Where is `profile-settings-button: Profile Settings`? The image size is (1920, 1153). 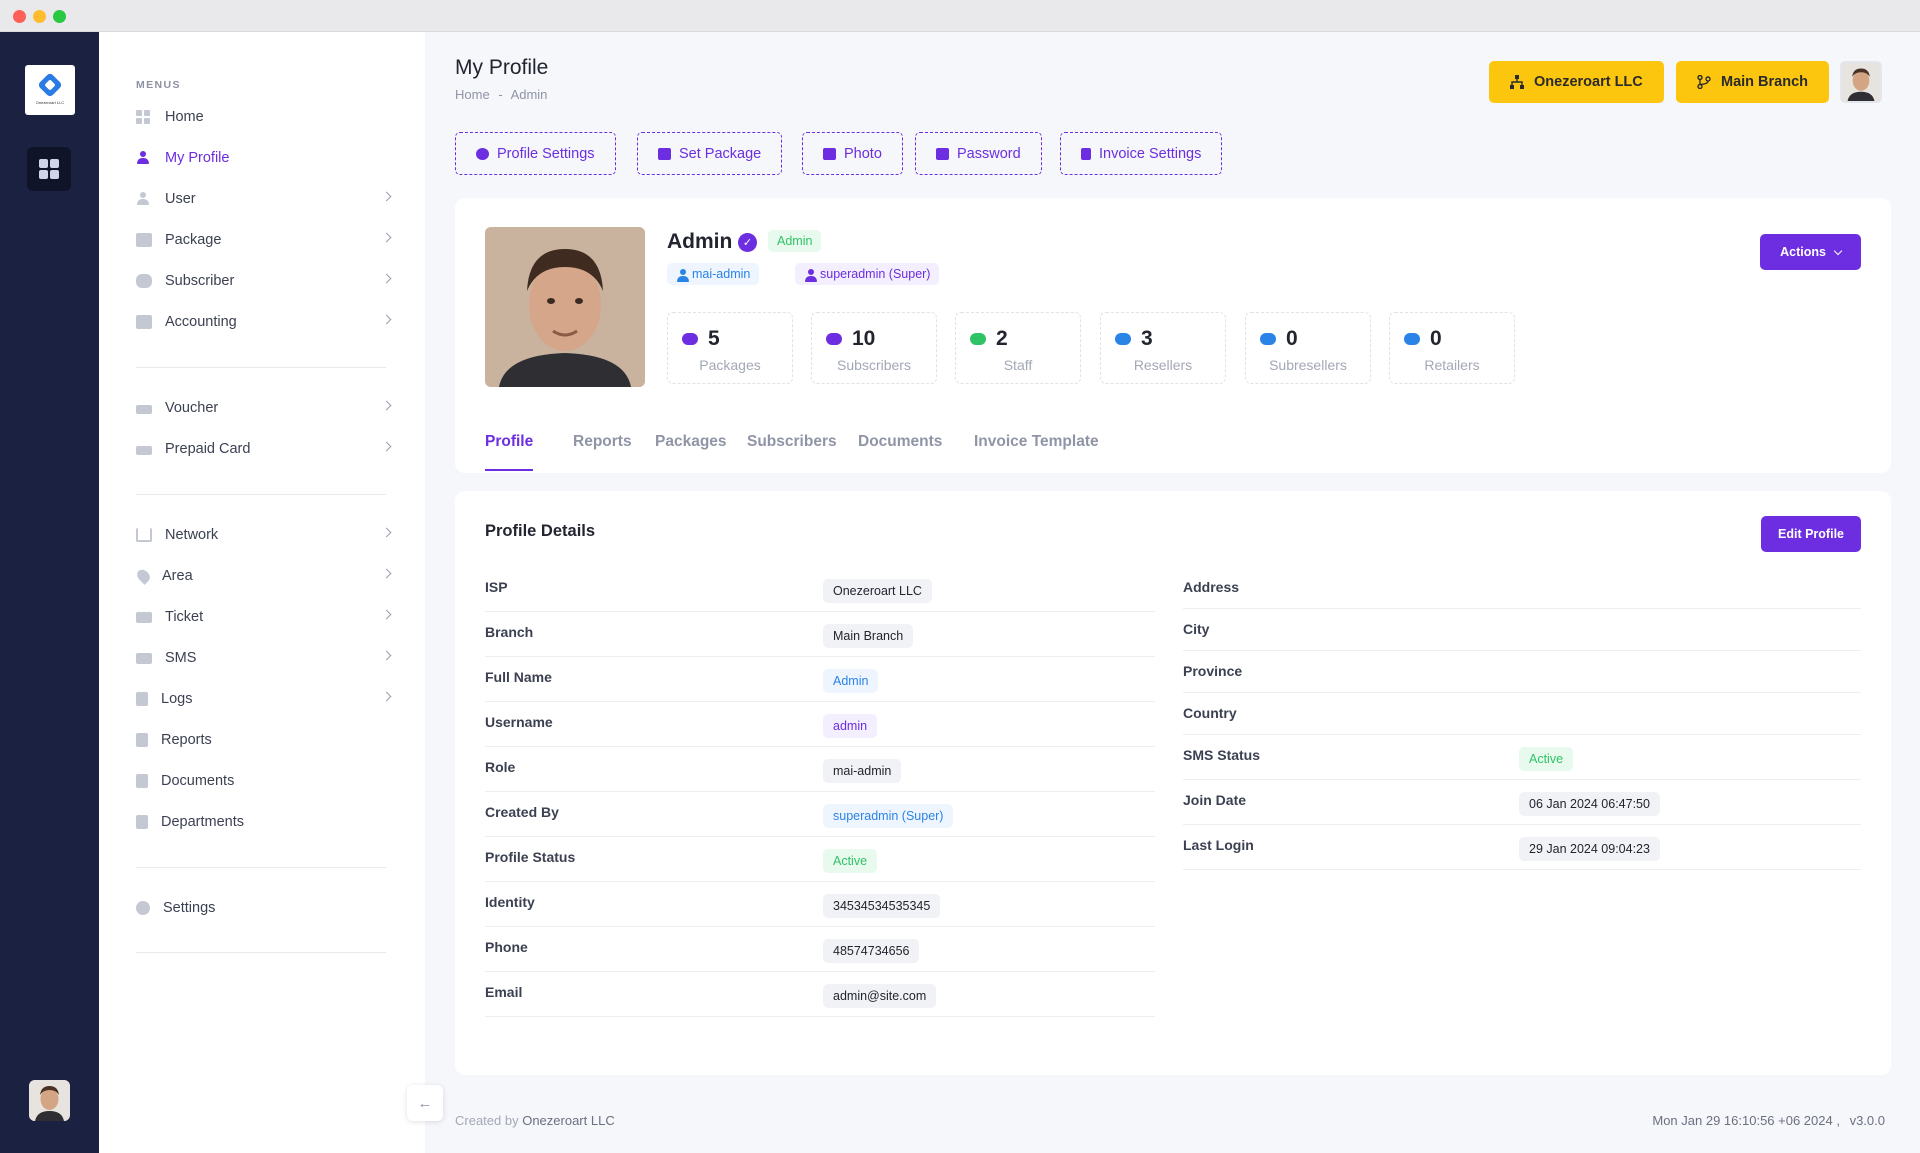 profile-settings-button: Profile Settings is located at coordinates (535, 153).